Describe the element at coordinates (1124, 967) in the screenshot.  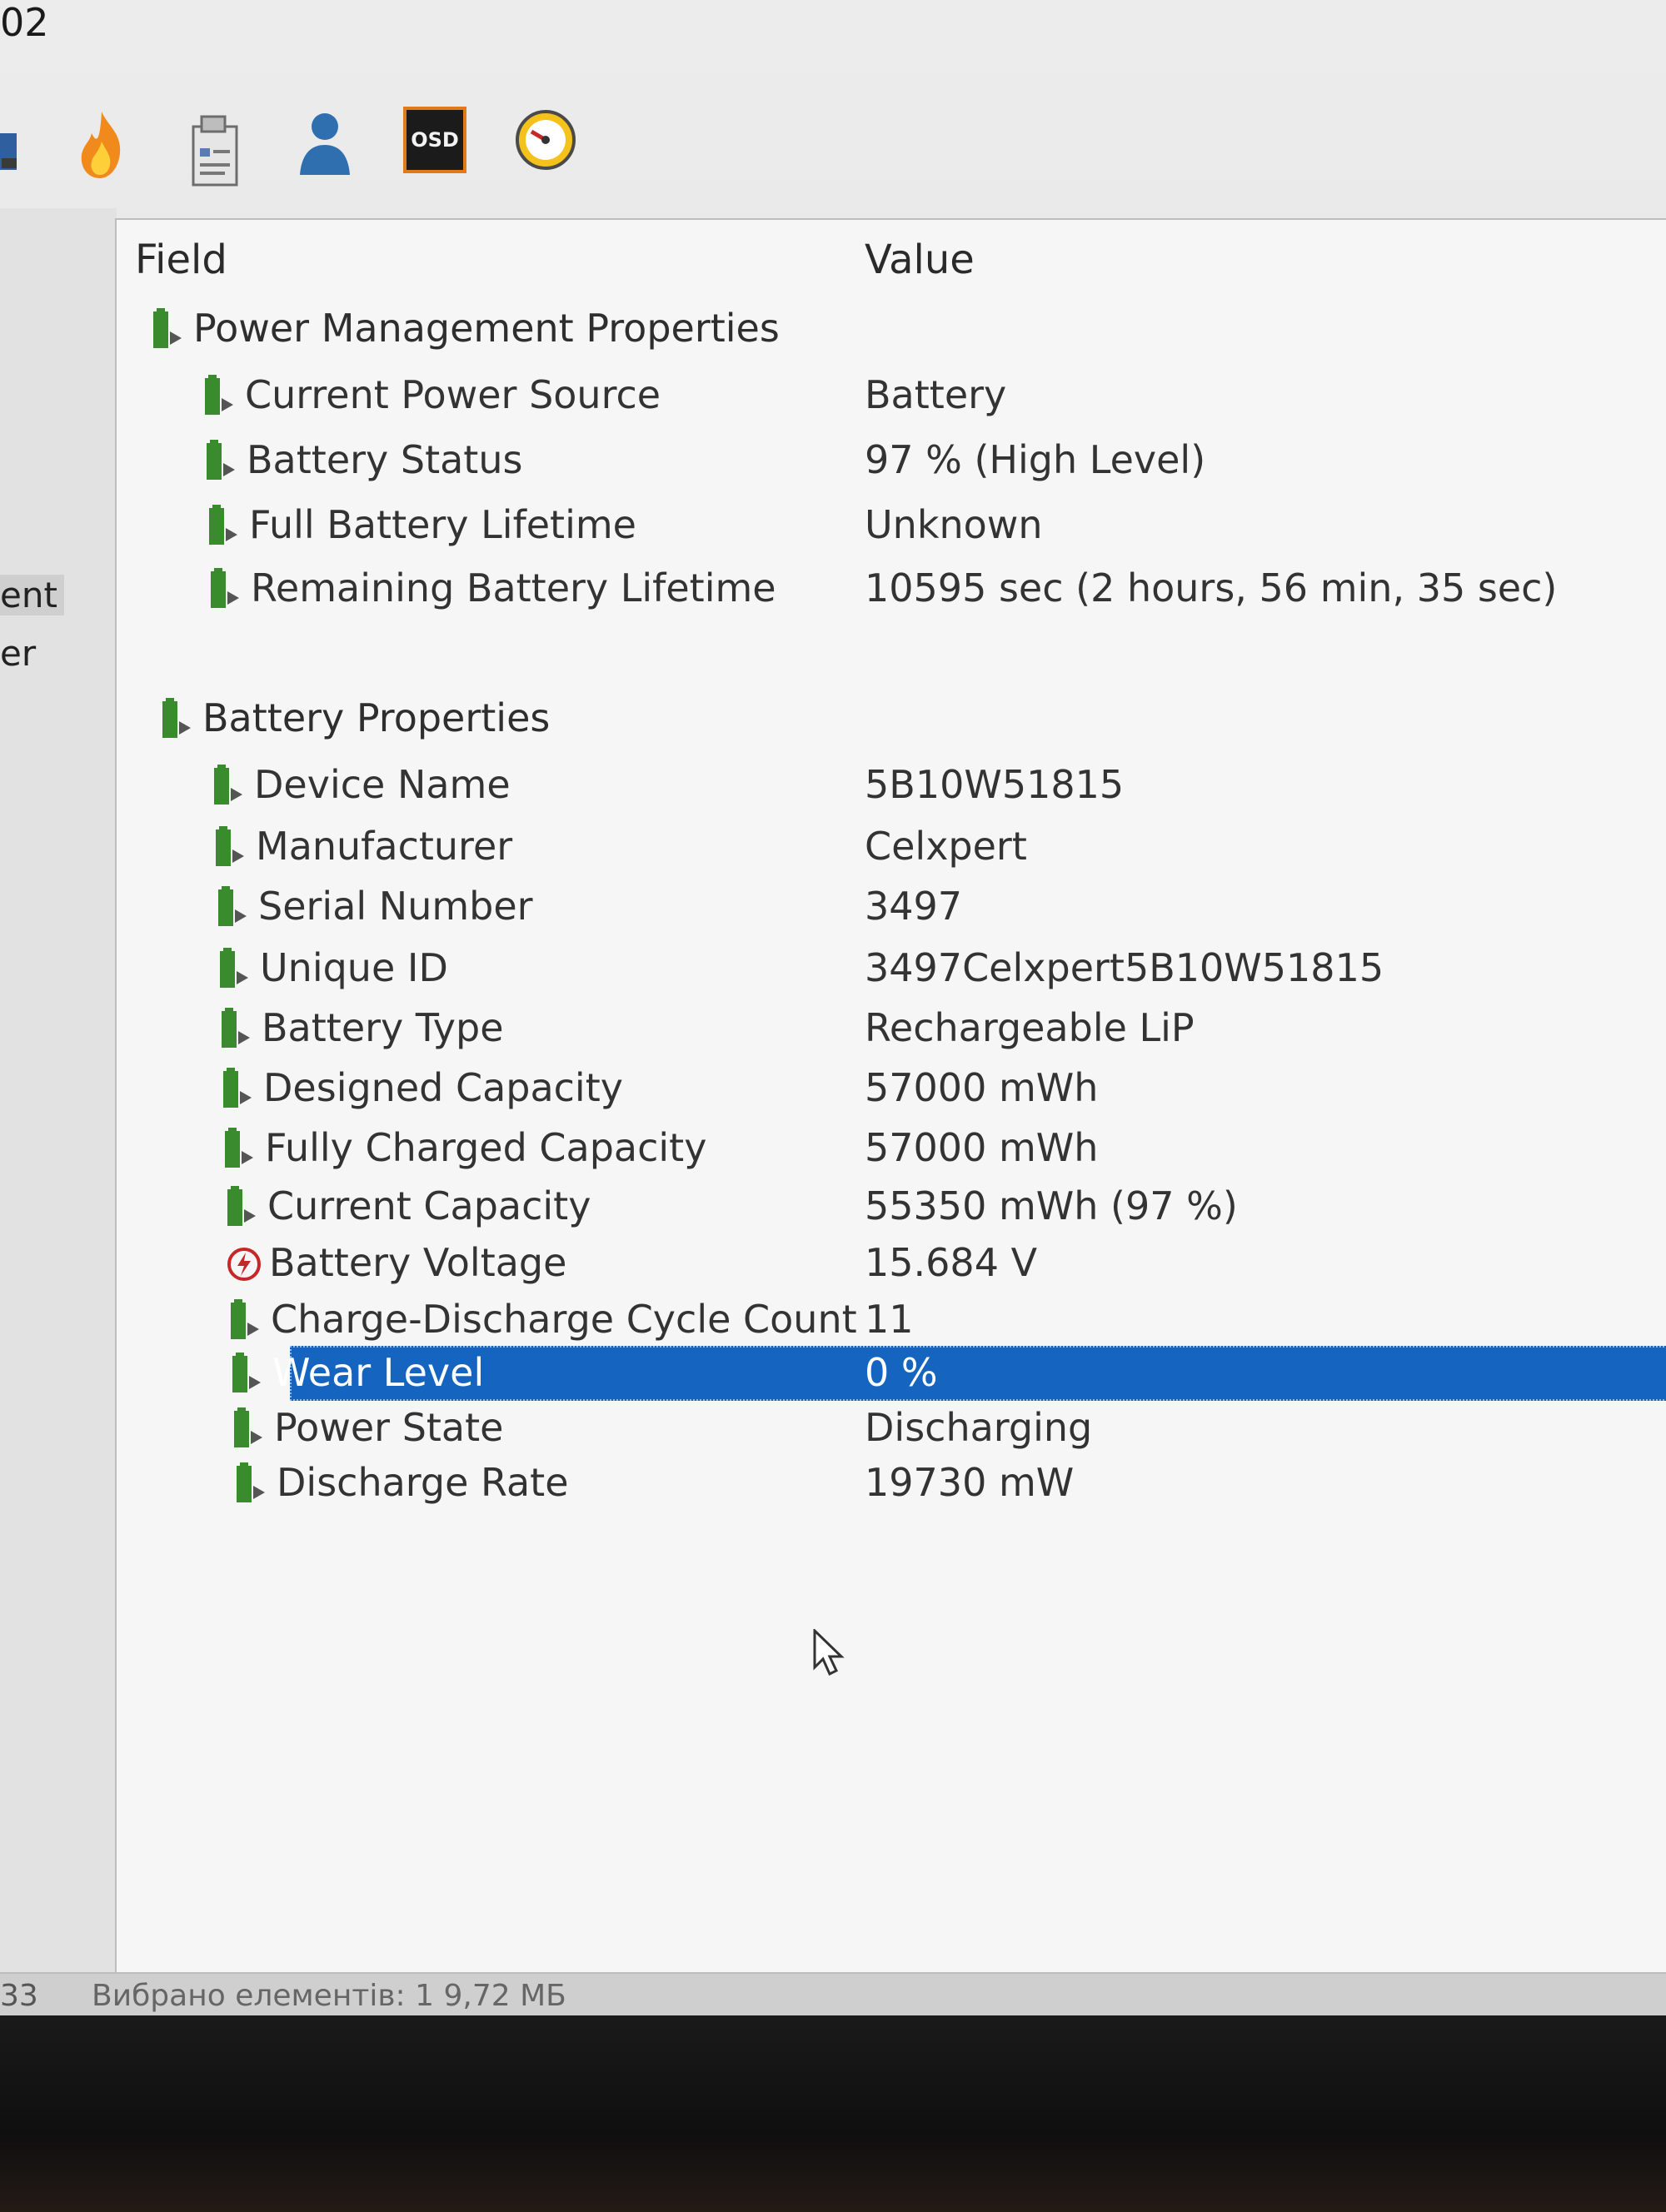
I see `field-value: 3497Celxpert5B10W51815` at that location.